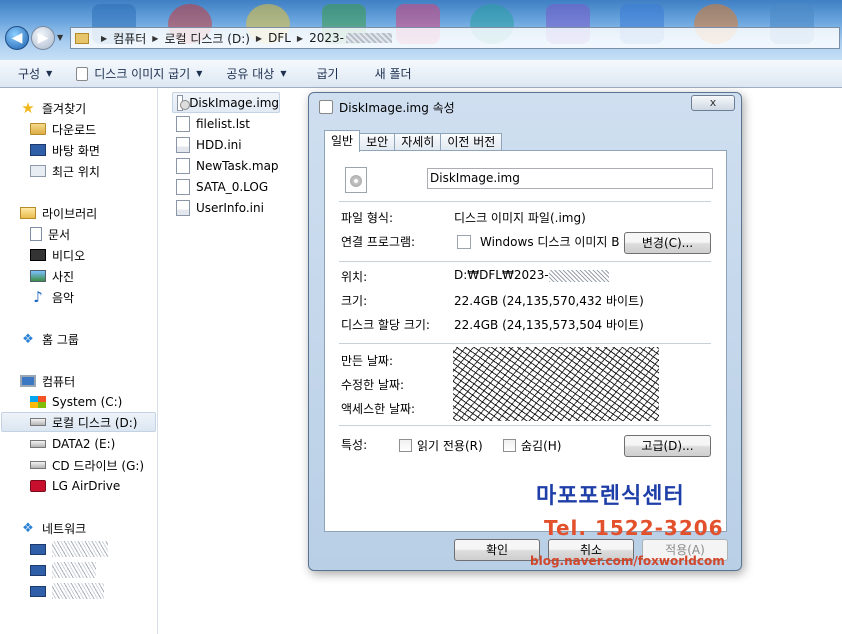 The image size is (842, 634). I want to click on nav-favorites: ★ 즐겨찾기, so click(53, 108).